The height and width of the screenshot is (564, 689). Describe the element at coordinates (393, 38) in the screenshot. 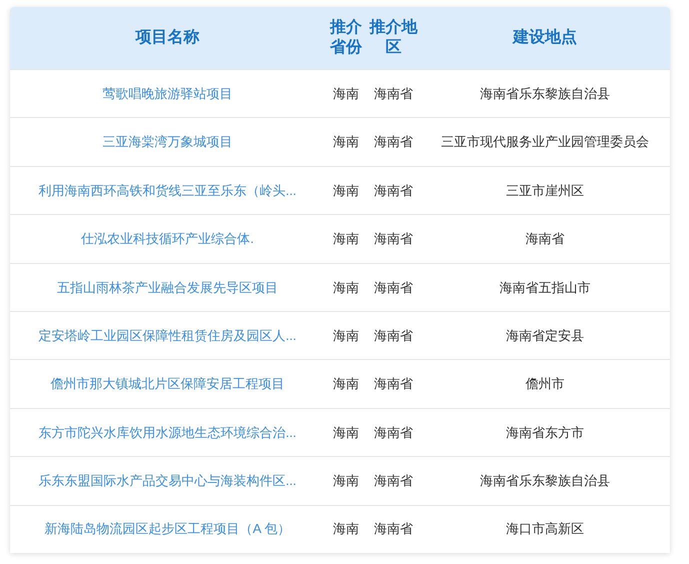

I see `column-header: 推介地区` at that location.